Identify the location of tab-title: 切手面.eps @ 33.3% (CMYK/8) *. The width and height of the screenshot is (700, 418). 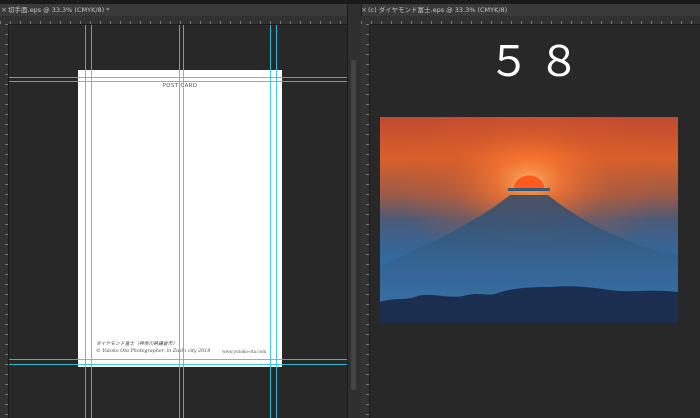
(59, 10).